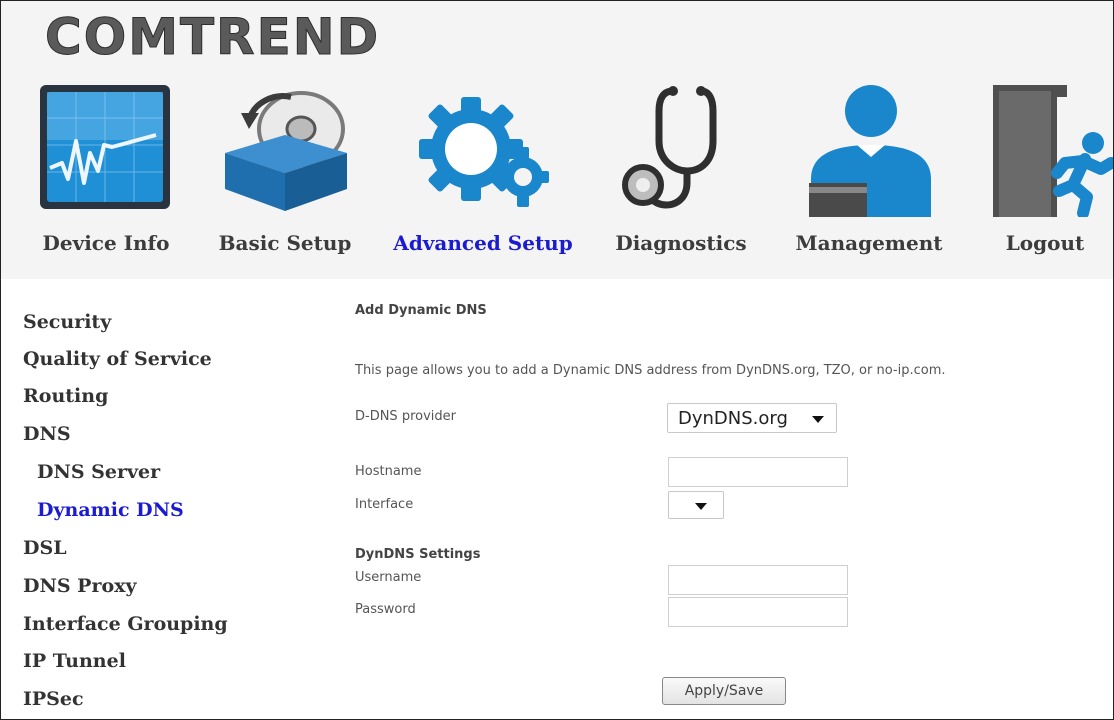 The width and height of the screenshot is (1114, 720). Describe the element at coordinates (98, 472) in the screenshot. I see `sidebar-item-dns-server: DNS Server` at that location.